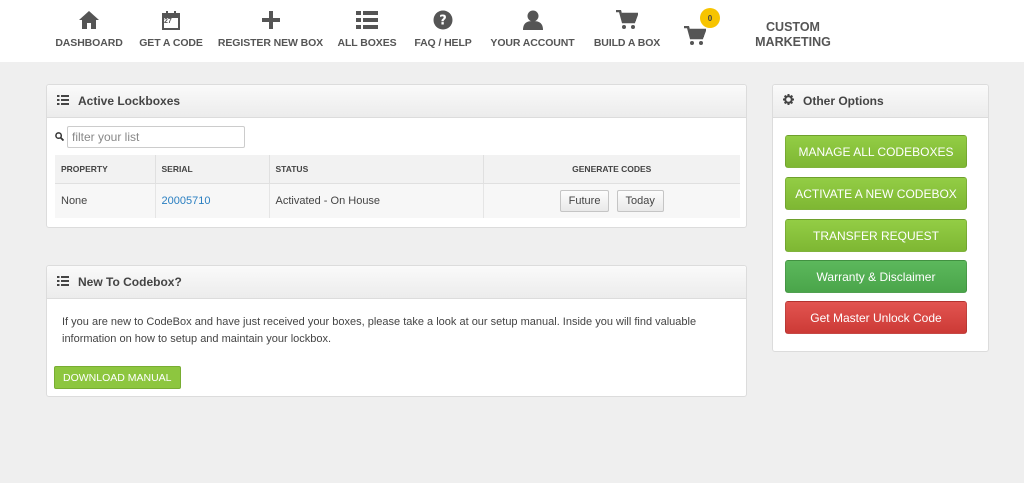 The width and height of the screenshot is (1024, 483). Describe the element at coordinates (876, 193) in the screenshot. I see `activate-new-codebox-button: ACTIVATE A NEW CODEBOX` at that location.